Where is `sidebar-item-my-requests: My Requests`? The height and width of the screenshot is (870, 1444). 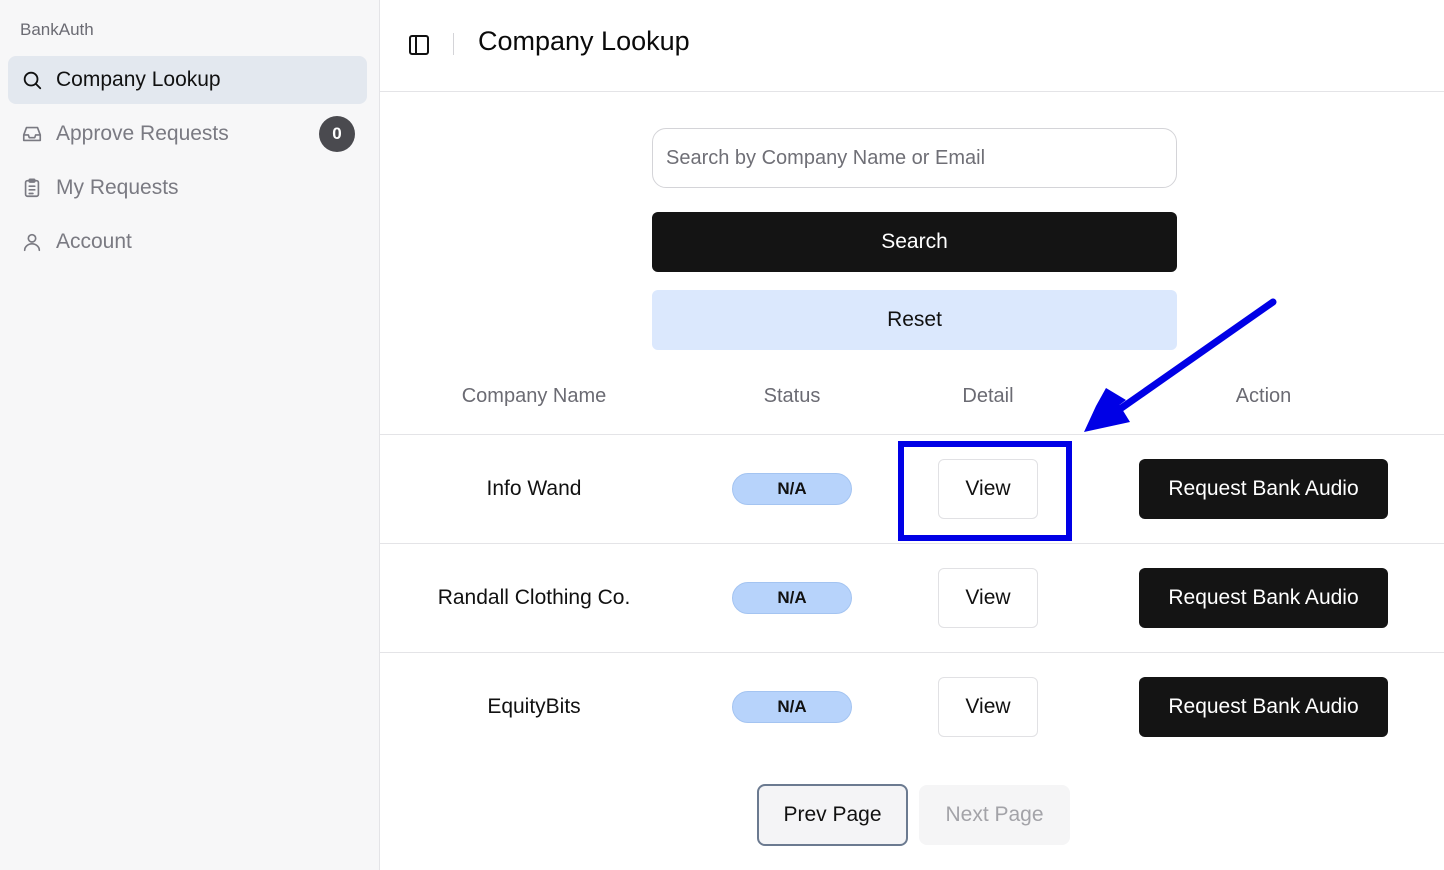
sidebar-item-my-requests: My Requests is located at coordinates (187, 188).